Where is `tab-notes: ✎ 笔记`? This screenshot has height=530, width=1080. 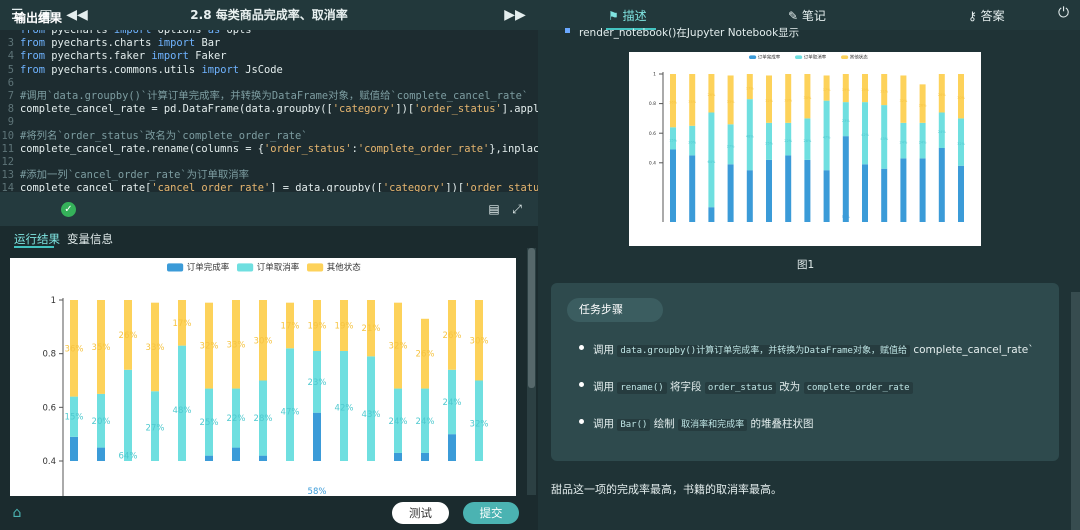 tab-notes: ✎ 笔记 is located at coordinates (807, 15).